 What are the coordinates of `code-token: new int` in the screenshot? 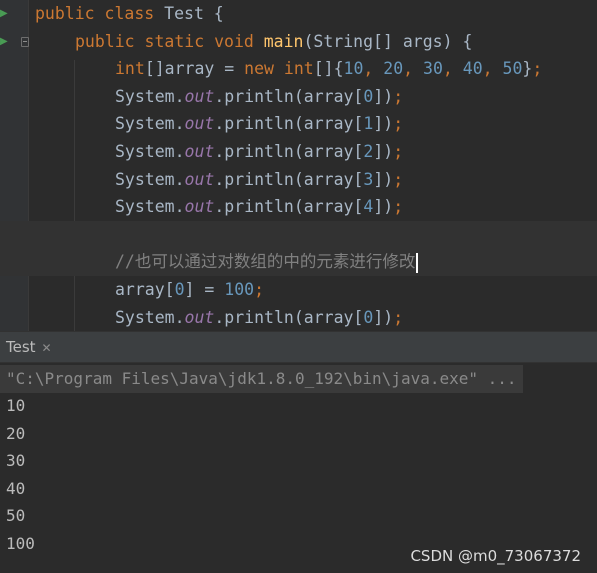 It's located at (279, 69).